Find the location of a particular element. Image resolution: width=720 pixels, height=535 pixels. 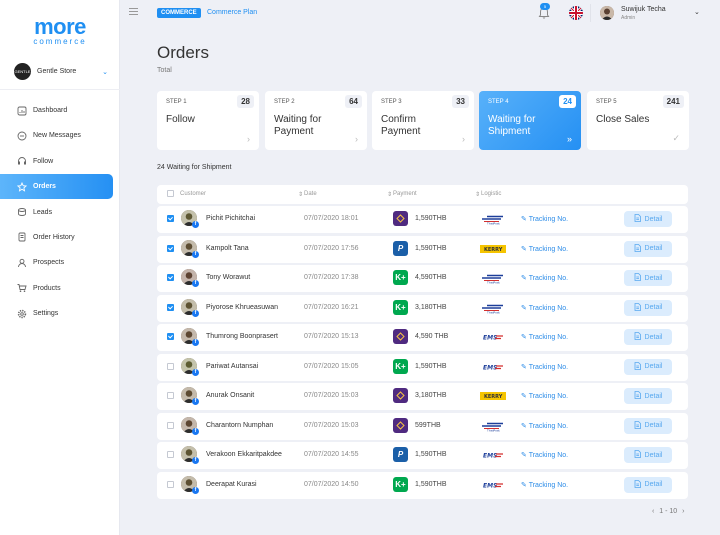

sidebar-item-new-messages: New Messages is located at coordinates (60, 135).